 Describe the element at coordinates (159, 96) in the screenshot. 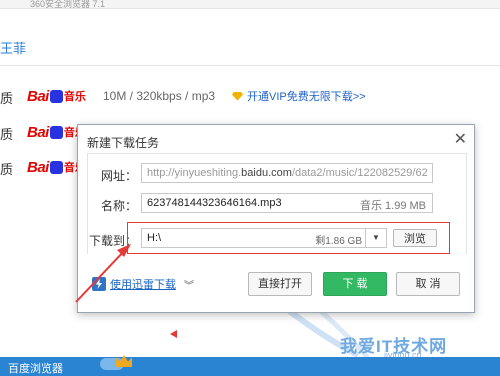

I see `format-info: 10M / 320kbps / mp3` at that location.